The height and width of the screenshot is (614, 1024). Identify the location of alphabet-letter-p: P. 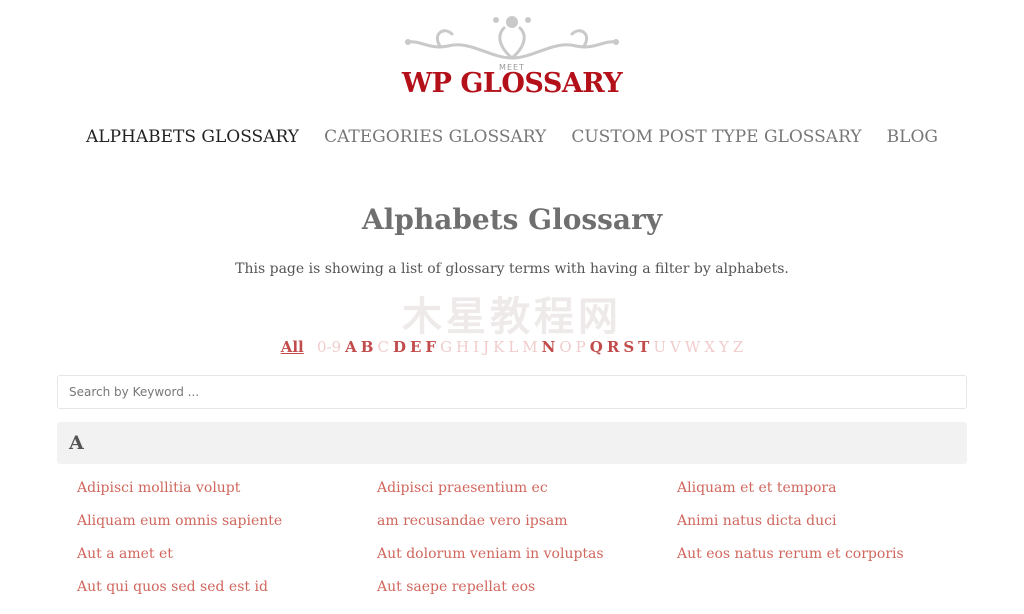
(581, 347).